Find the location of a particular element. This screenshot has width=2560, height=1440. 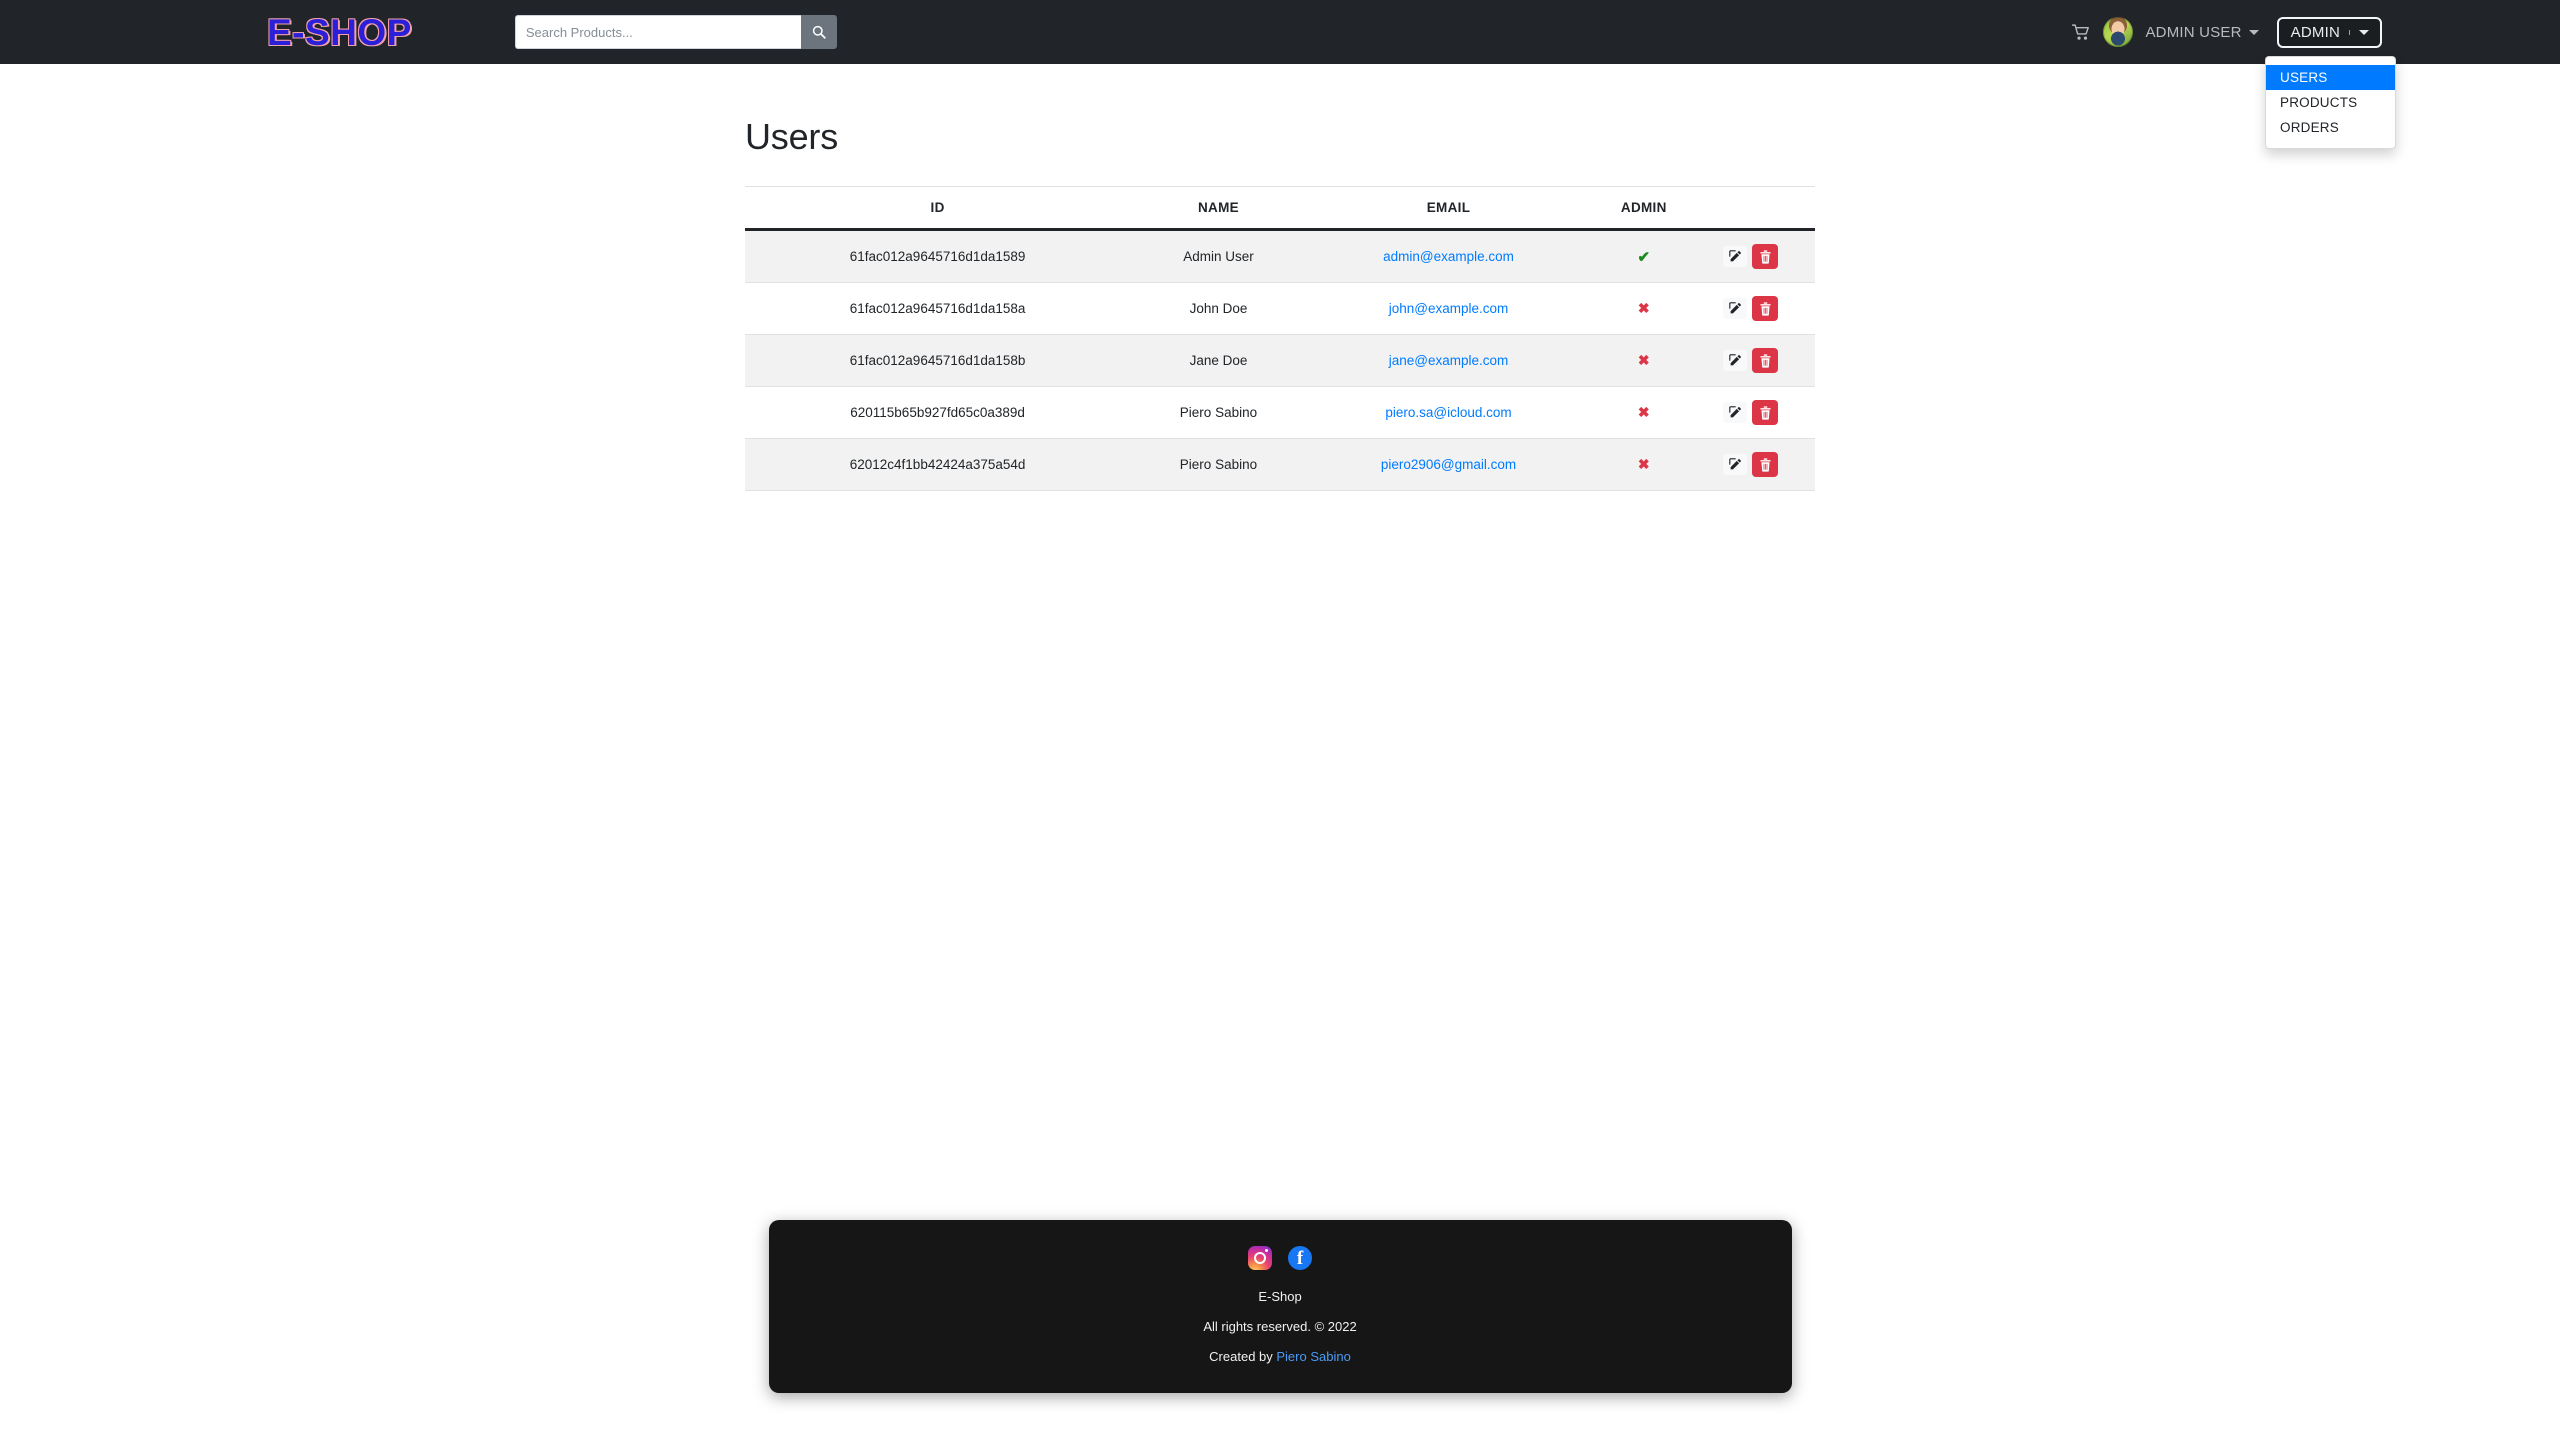

footer-credit-prefix: Created by is located at coordinates (1243, 1356).